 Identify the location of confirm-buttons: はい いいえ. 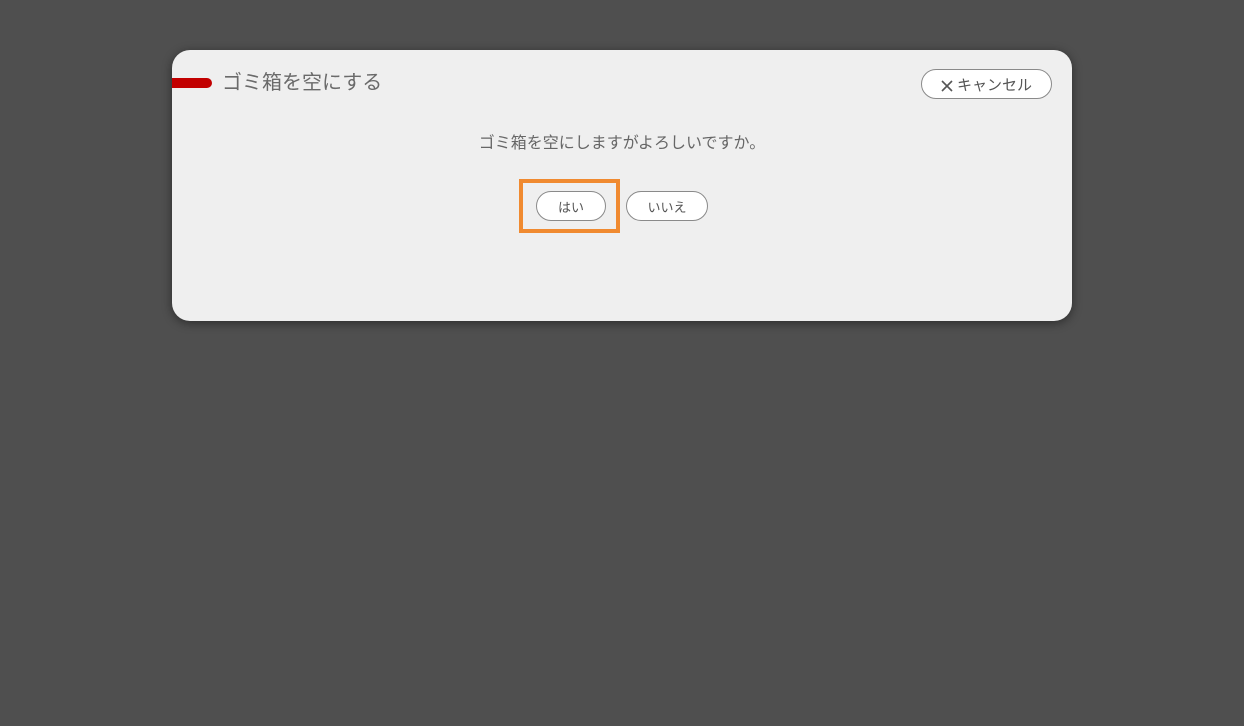
(622, 206).